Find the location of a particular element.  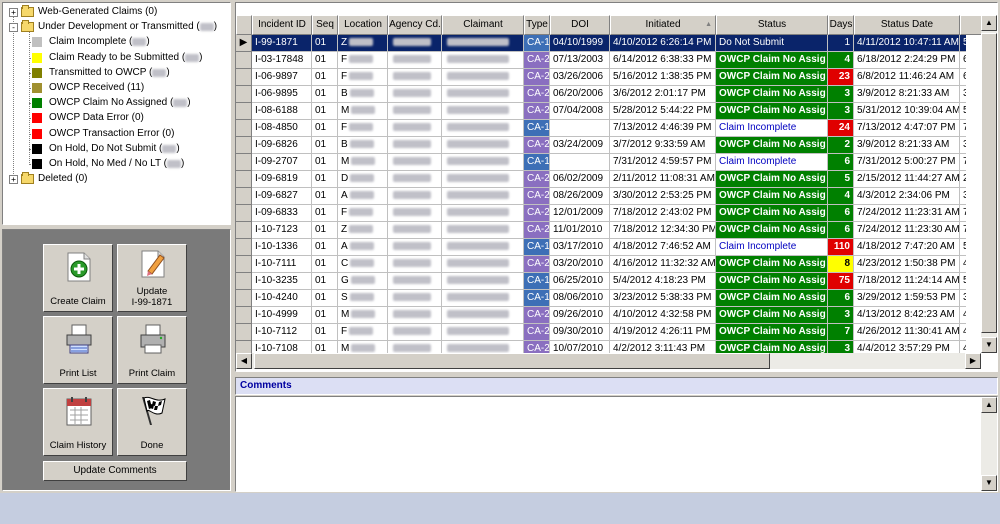

doi-cell: 08/26/2009 is located at coordinates (580, 196).